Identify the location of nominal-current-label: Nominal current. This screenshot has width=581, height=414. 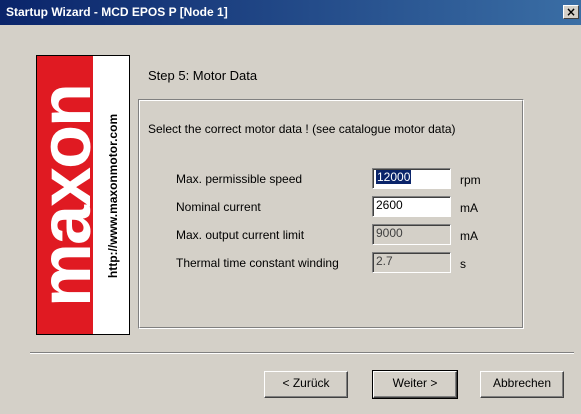
(218, 207).